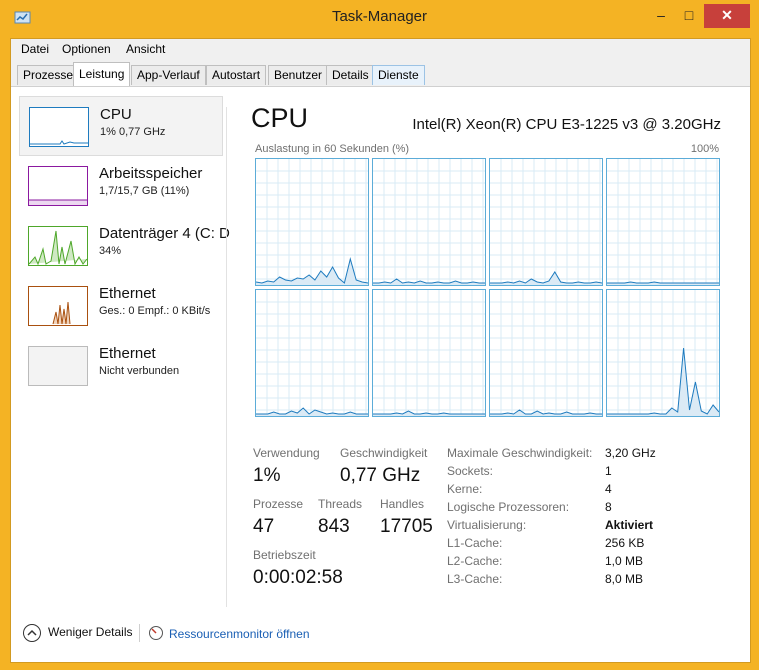  Describe the element at coordinates (608, 507) in the screenshot. I see `info-value: 8` at that location.